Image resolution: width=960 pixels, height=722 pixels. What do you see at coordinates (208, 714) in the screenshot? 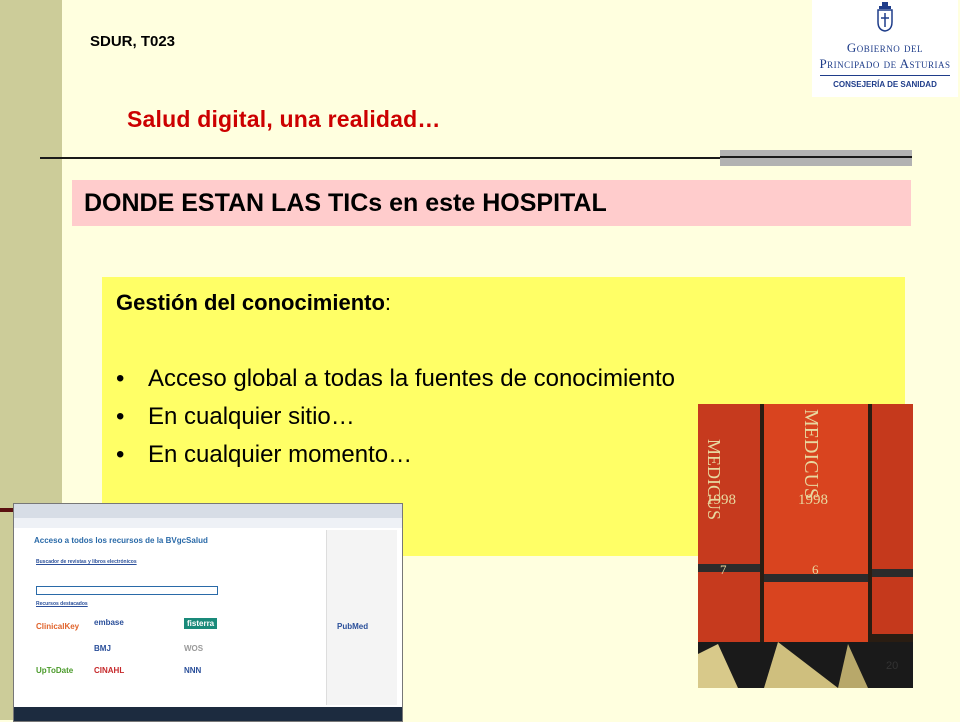
I see `shot-taskbar` at bounding box center [208, 714].